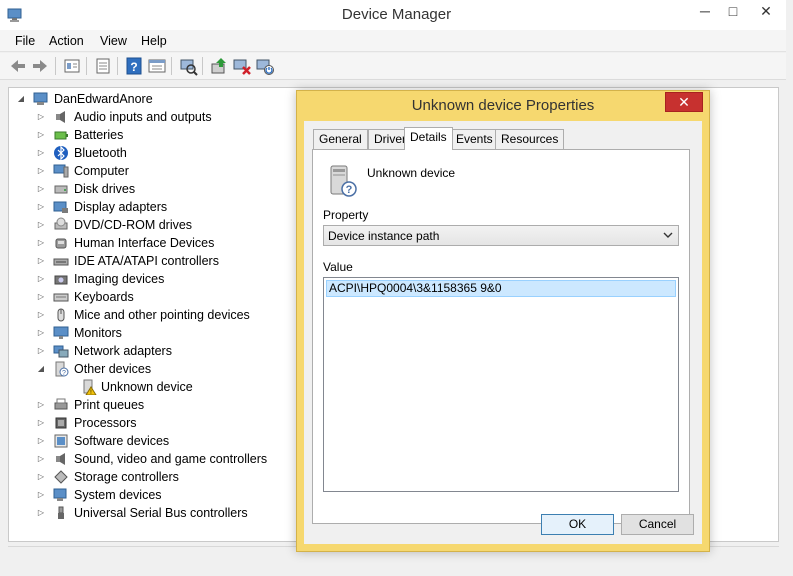  Describe the element at coordinates (60, 459) in the screenshot. I see `sound-icon` at that location.